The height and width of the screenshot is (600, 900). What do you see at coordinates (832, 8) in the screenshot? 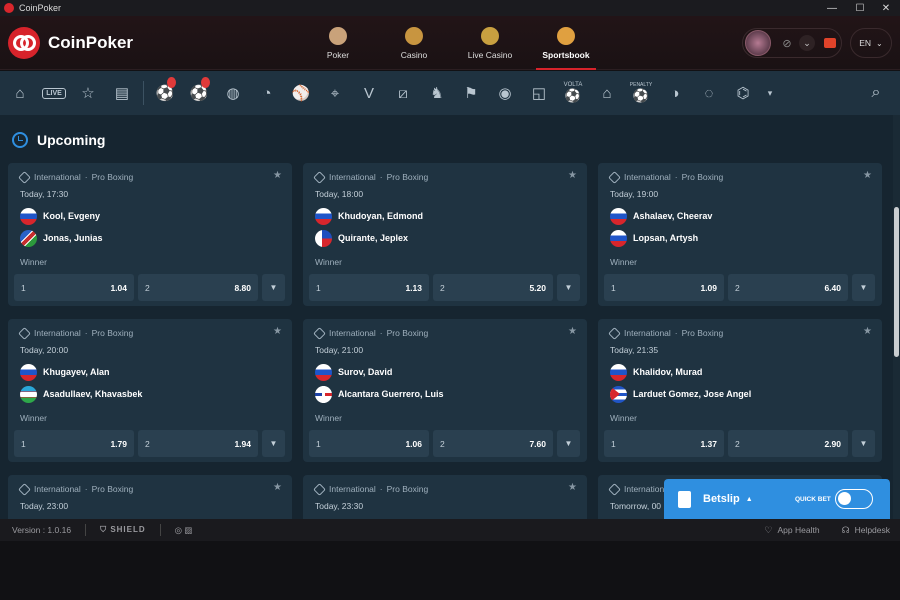
I see `minimize-button: —` at bounding box center [832, 8].